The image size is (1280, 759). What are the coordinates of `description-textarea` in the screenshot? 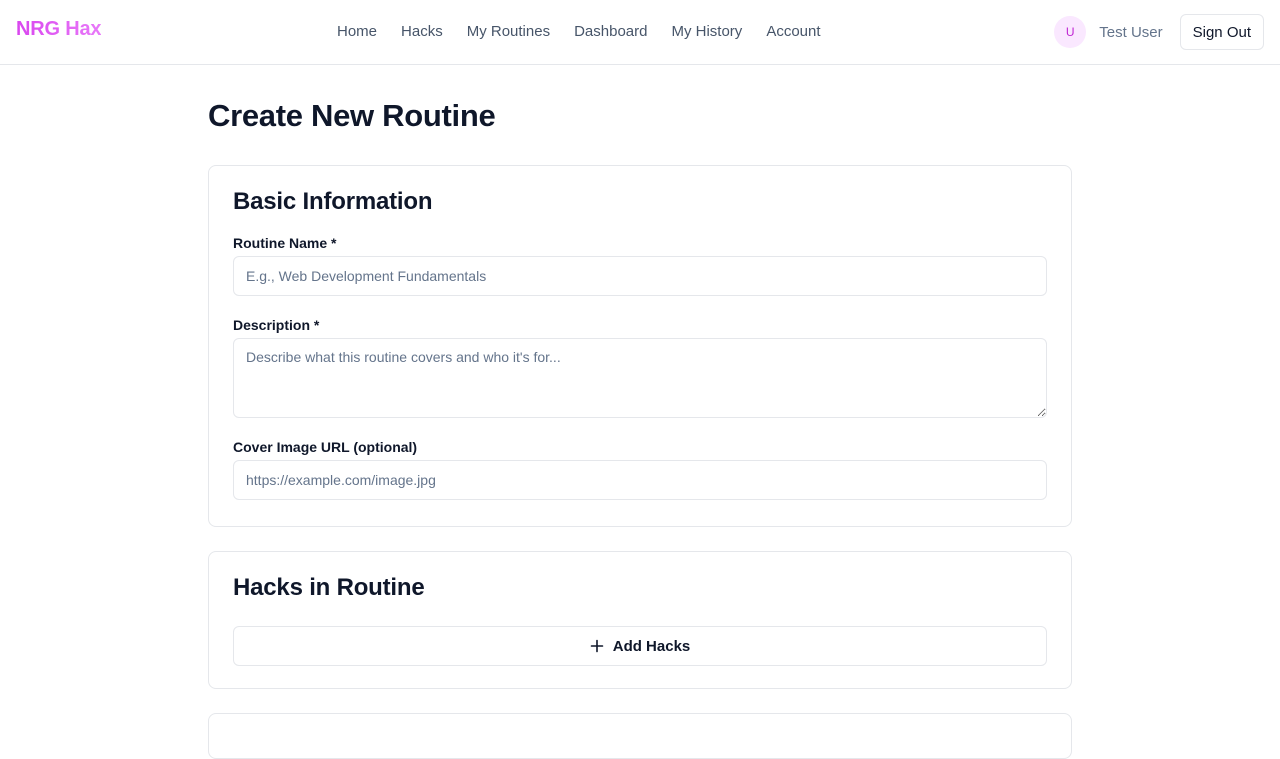 It's located at (640, 378).